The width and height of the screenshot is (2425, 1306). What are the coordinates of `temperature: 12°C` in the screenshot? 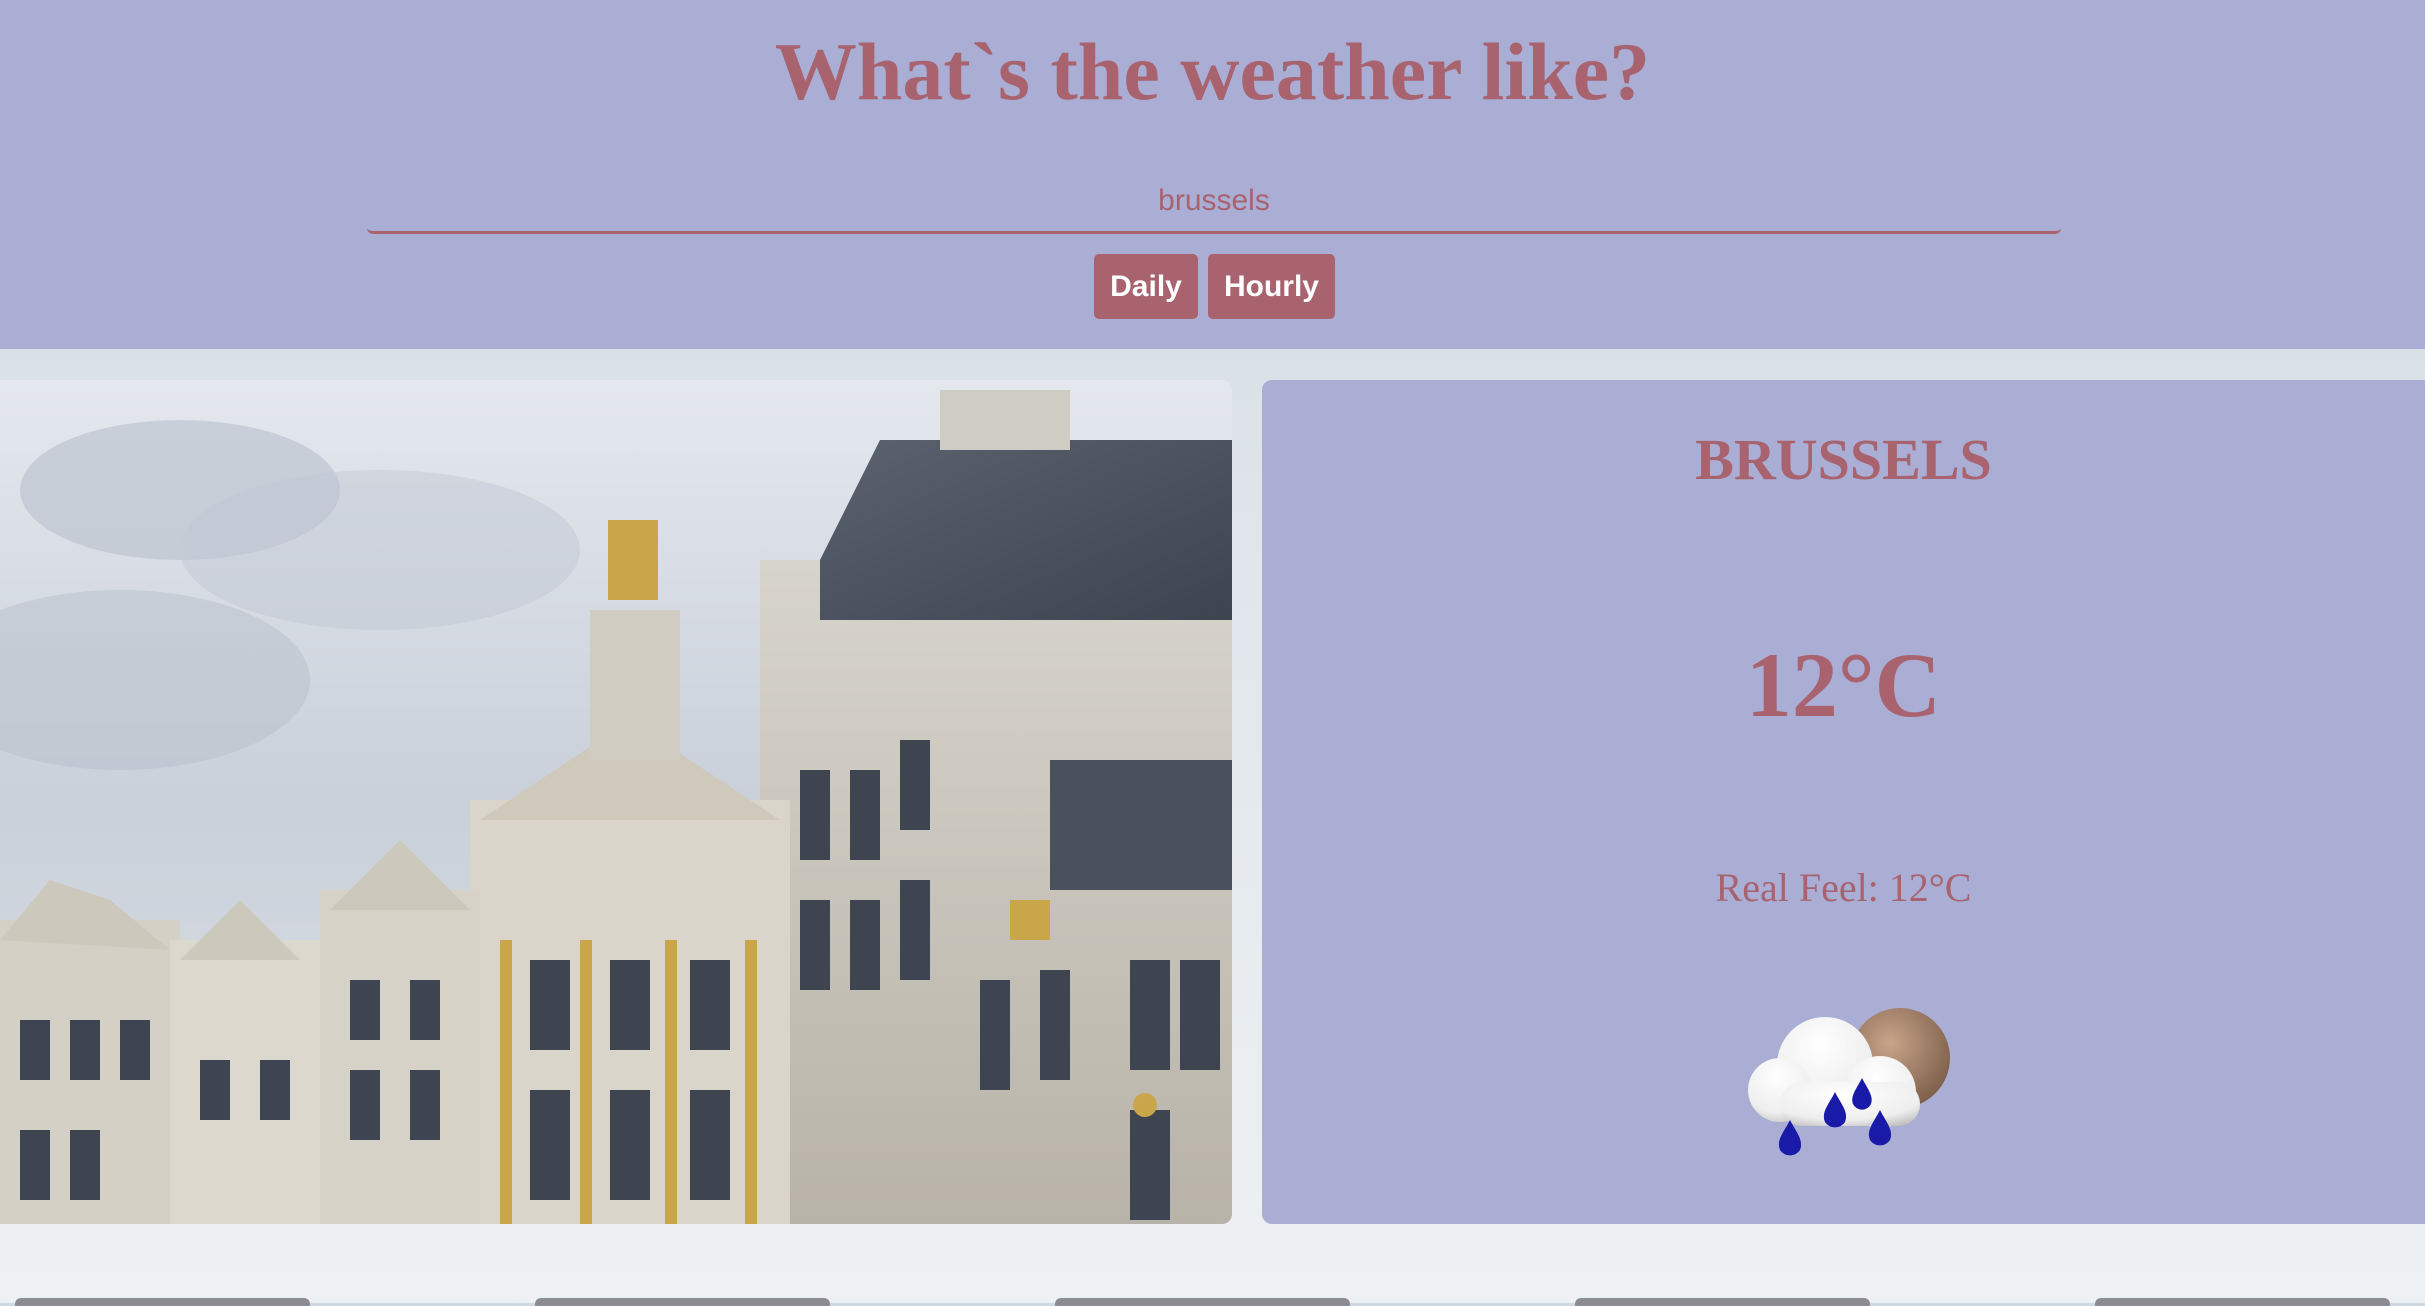 It's located at (1843, 685).